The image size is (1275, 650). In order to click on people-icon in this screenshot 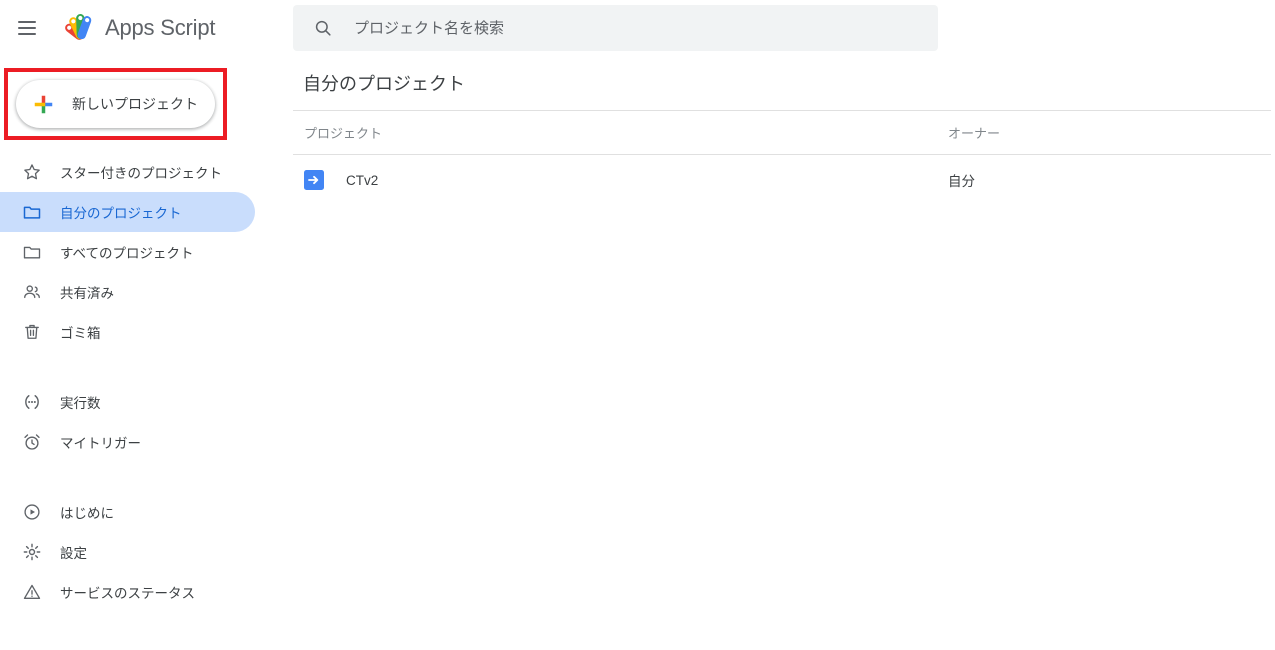, I will do `click(32, 292)`.